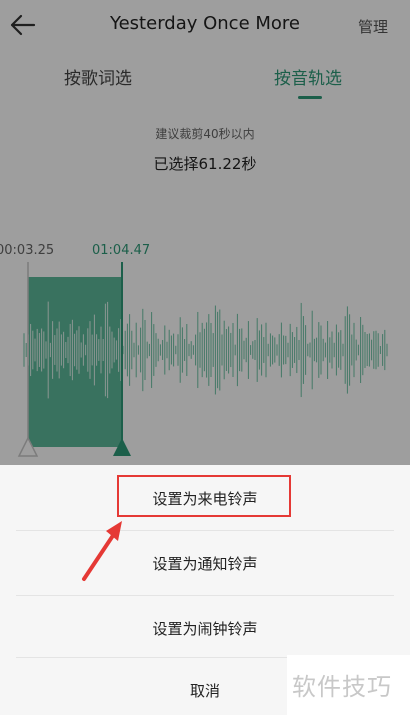 The height and width of the screenshot is (715, 410). I want to click on set-alarm-ringtone-option: 设置为闹钟铃声, so click(205, 628).